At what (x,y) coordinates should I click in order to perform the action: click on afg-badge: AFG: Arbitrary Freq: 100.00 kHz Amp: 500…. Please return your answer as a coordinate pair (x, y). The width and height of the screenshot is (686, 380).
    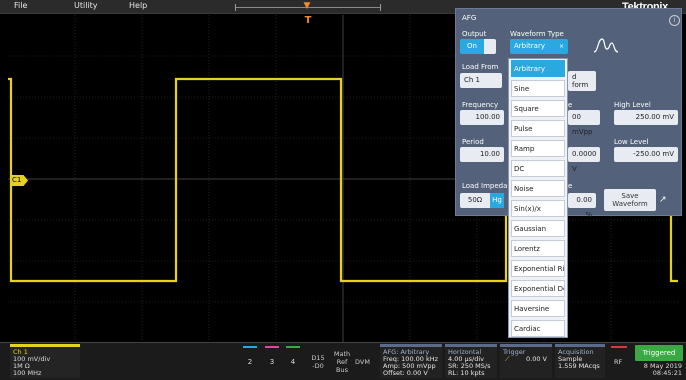
    Looking at the image, I should click on (411, 361).